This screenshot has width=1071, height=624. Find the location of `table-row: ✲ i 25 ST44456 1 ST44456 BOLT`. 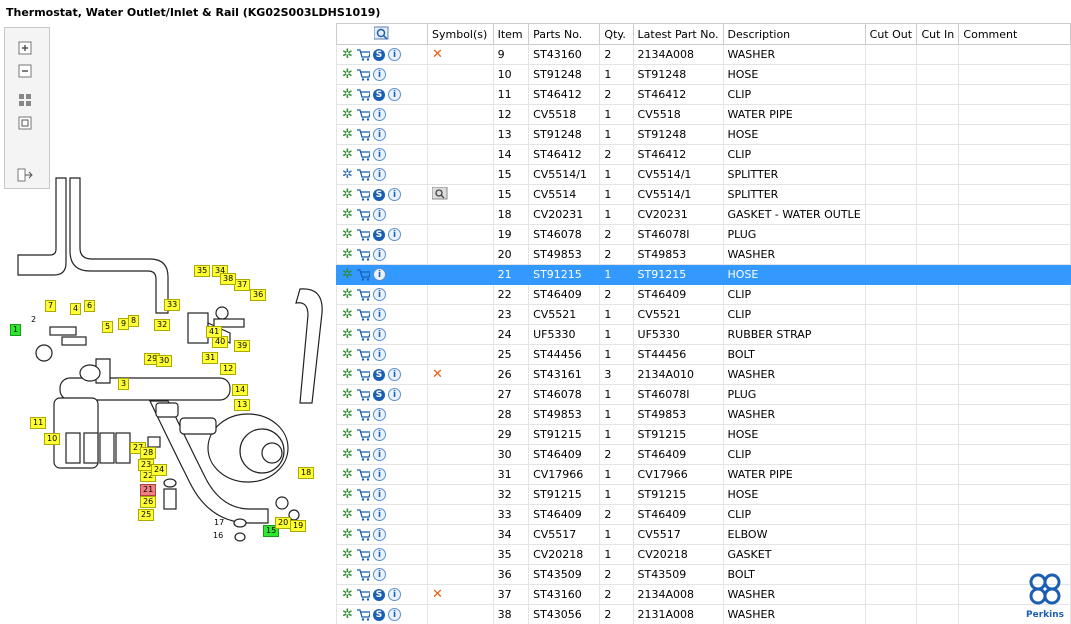

table-row: ✲ i 25 ST44456 1 ST44456 BOLT is located at coordinates (703, 354).